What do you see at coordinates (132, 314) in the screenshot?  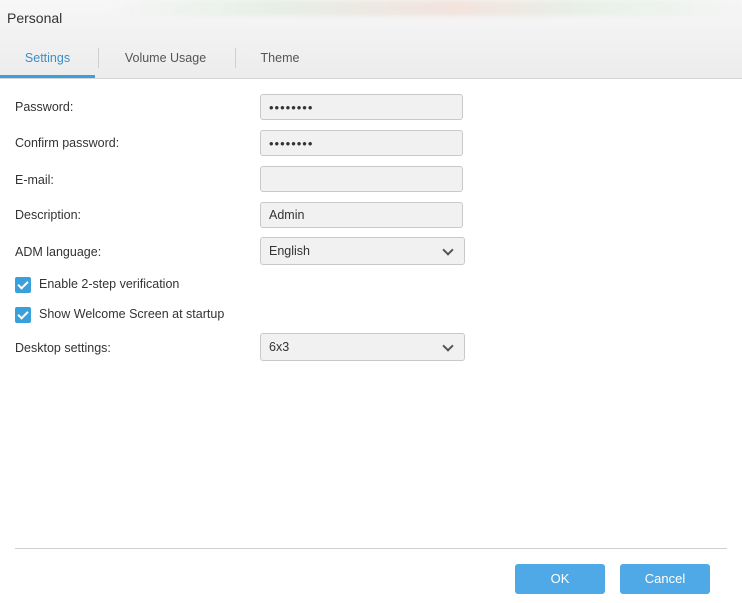 I see `welcome-screen-label: Show Welcome Screen at startup` at bounding box center [132, 314].